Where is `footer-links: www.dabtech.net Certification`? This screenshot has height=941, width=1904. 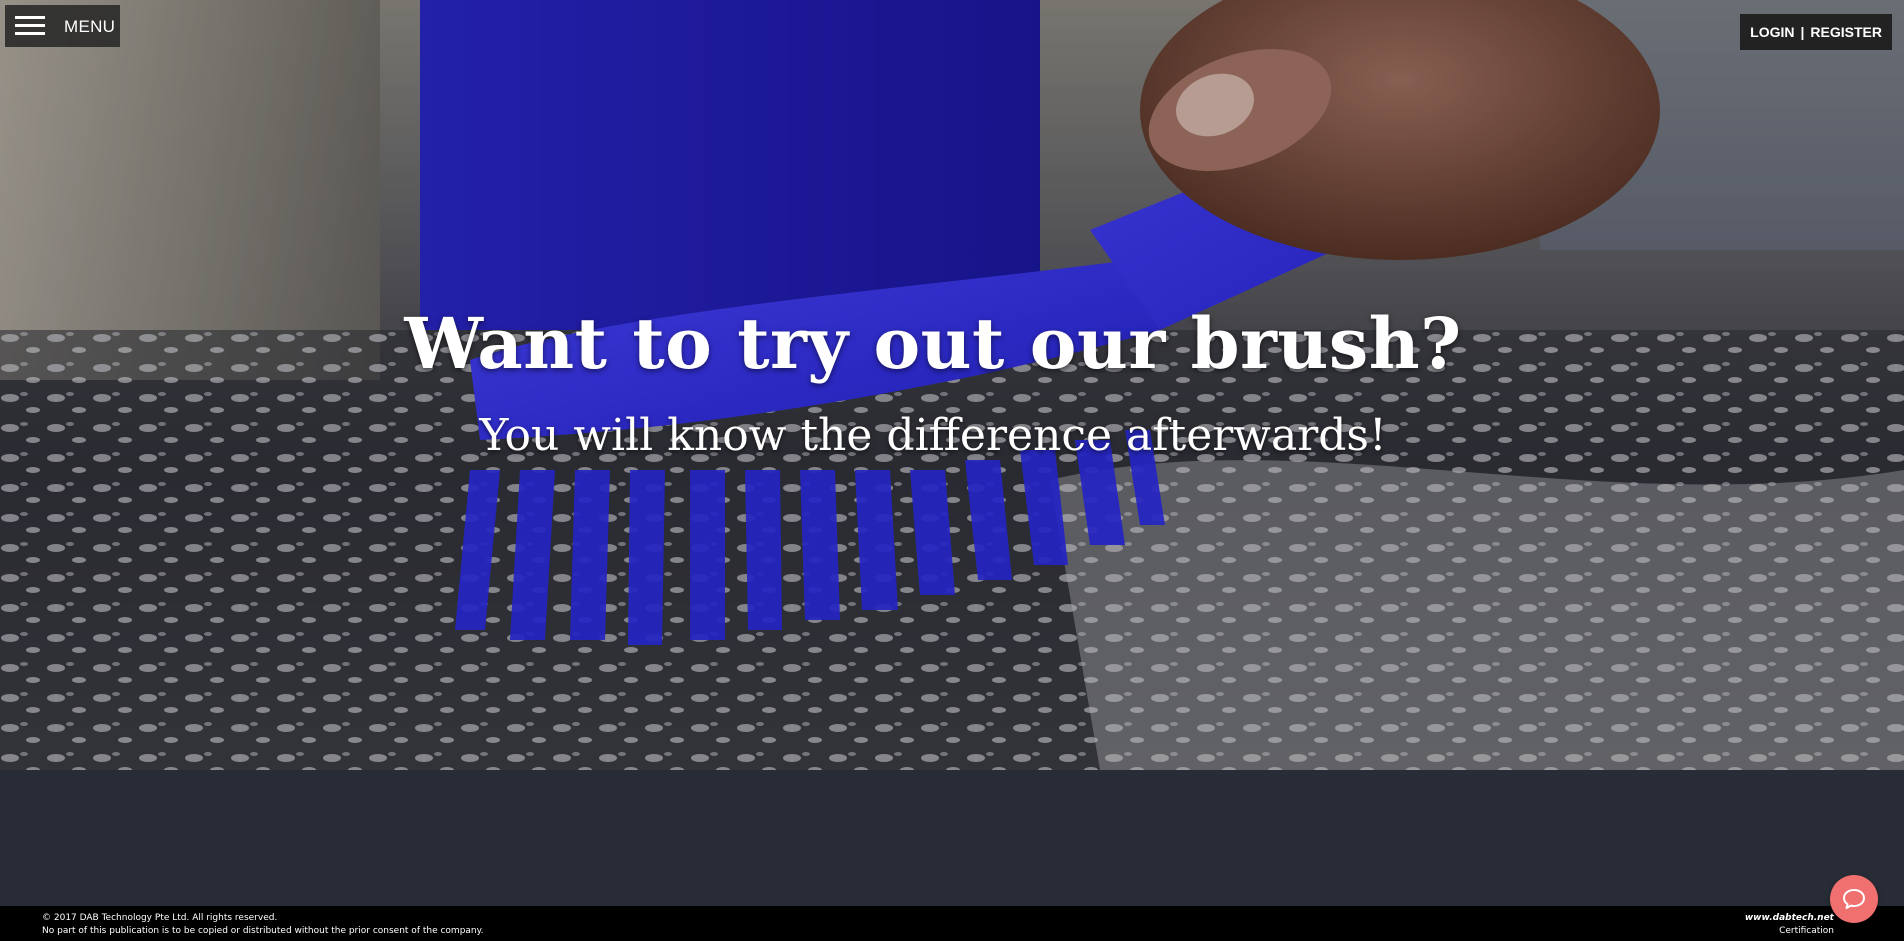
footer-links: www.dabtech.net Certification is located at coordinates (1789, 925).